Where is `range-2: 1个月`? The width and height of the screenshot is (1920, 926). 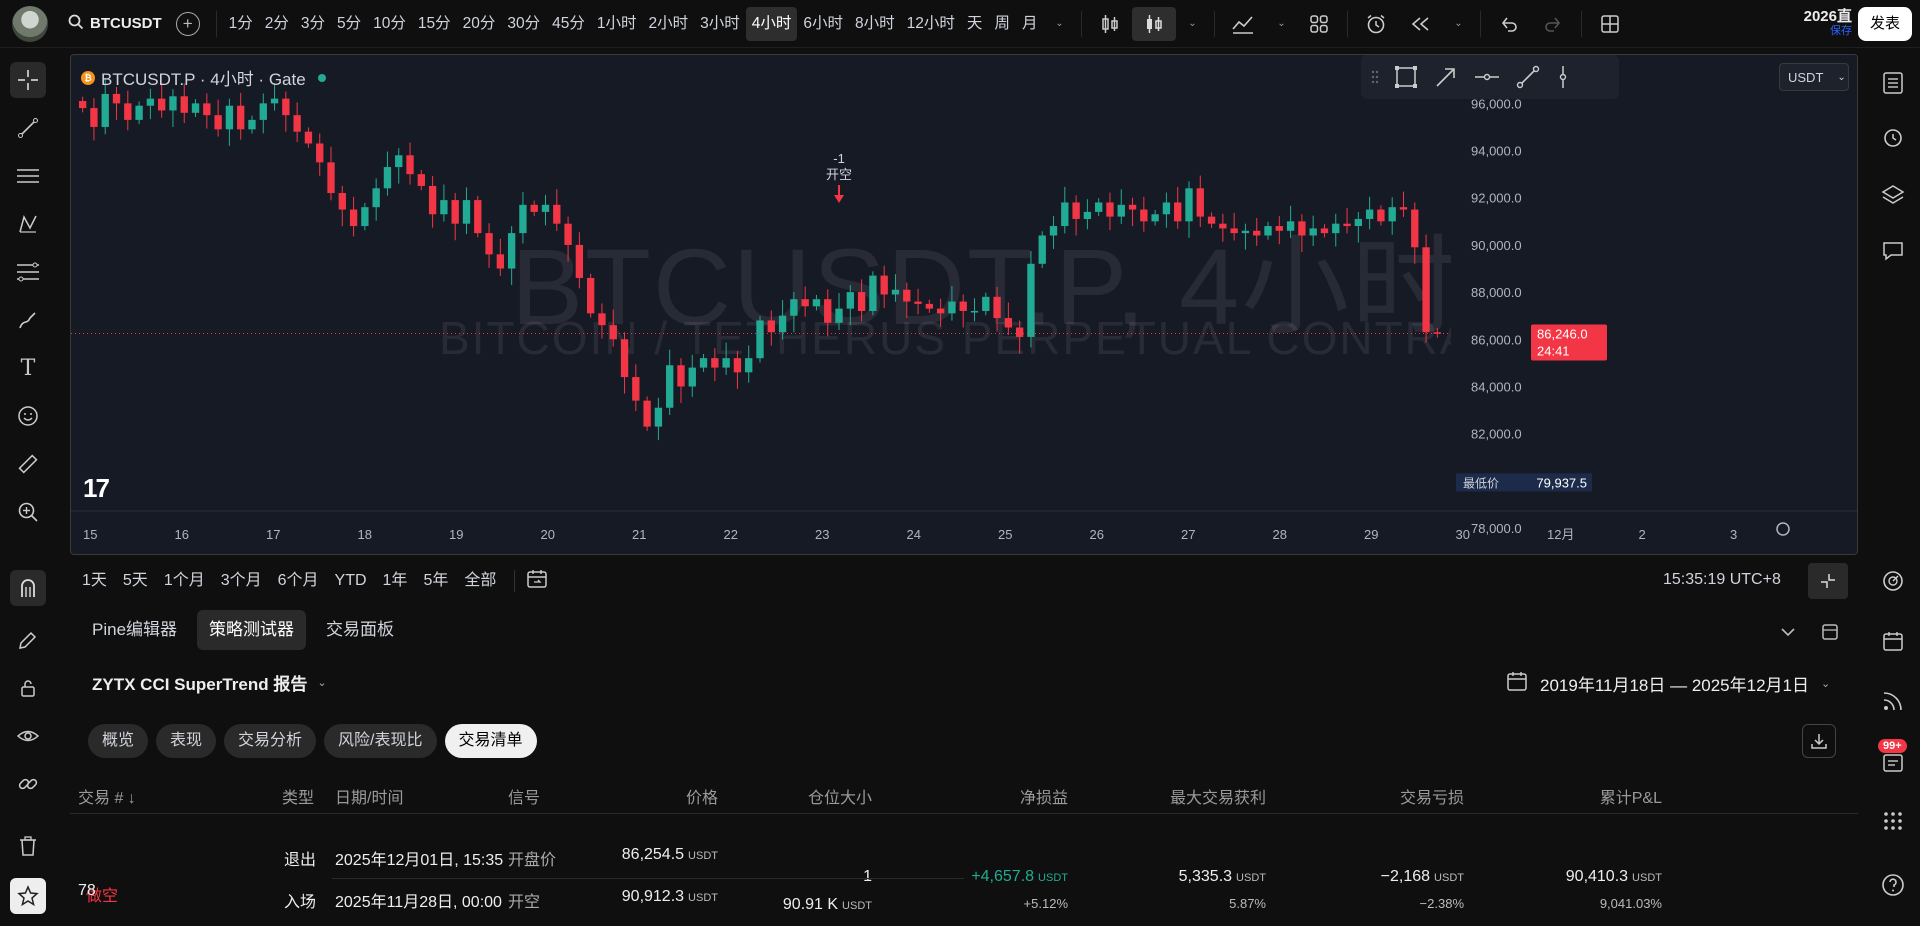
range-2: 1个月 is located at coordinates (184, 581).